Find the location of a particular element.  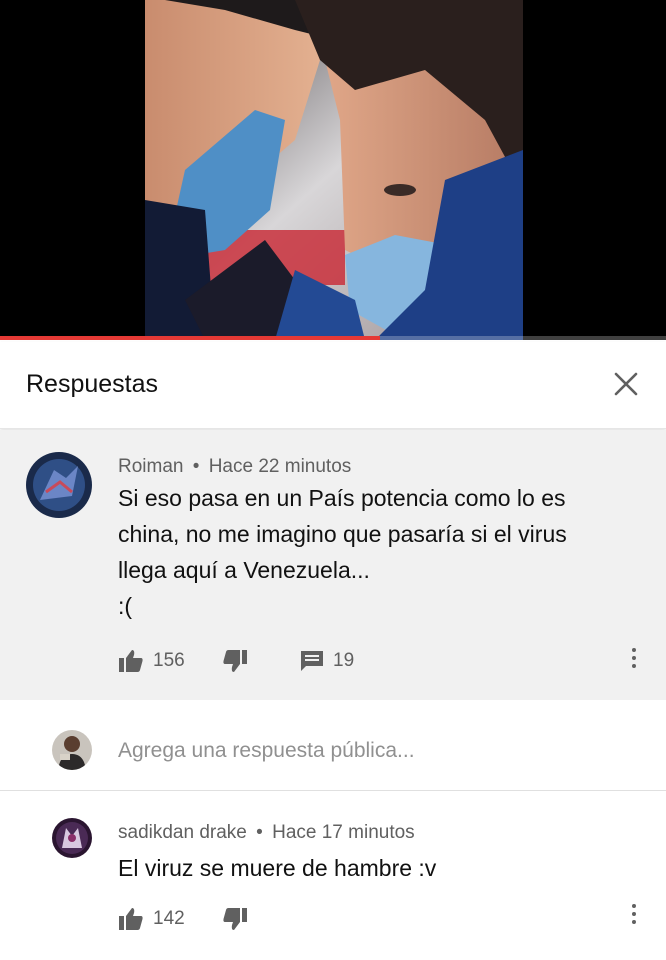

like-count: 156 is located at coordinates (169, 660).